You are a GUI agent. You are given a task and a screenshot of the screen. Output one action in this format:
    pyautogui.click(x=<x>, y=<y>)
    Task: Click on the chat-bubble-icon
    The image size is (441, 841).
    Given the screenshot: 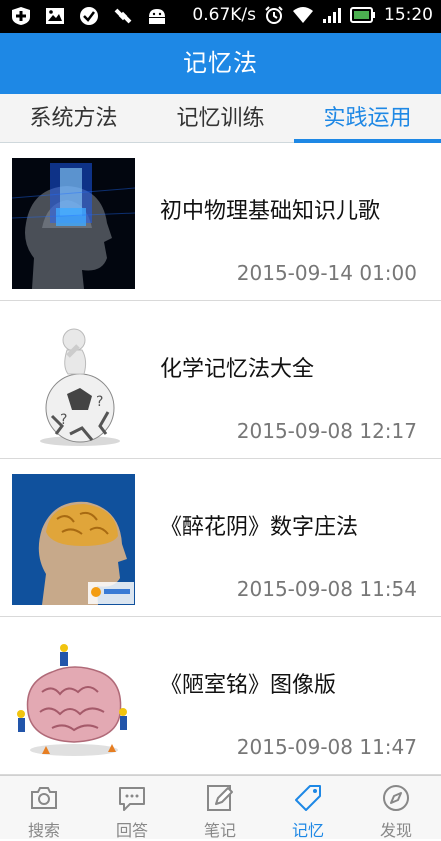 What is the action you would take?
    pyautogui.click(x=132, y=799)
    